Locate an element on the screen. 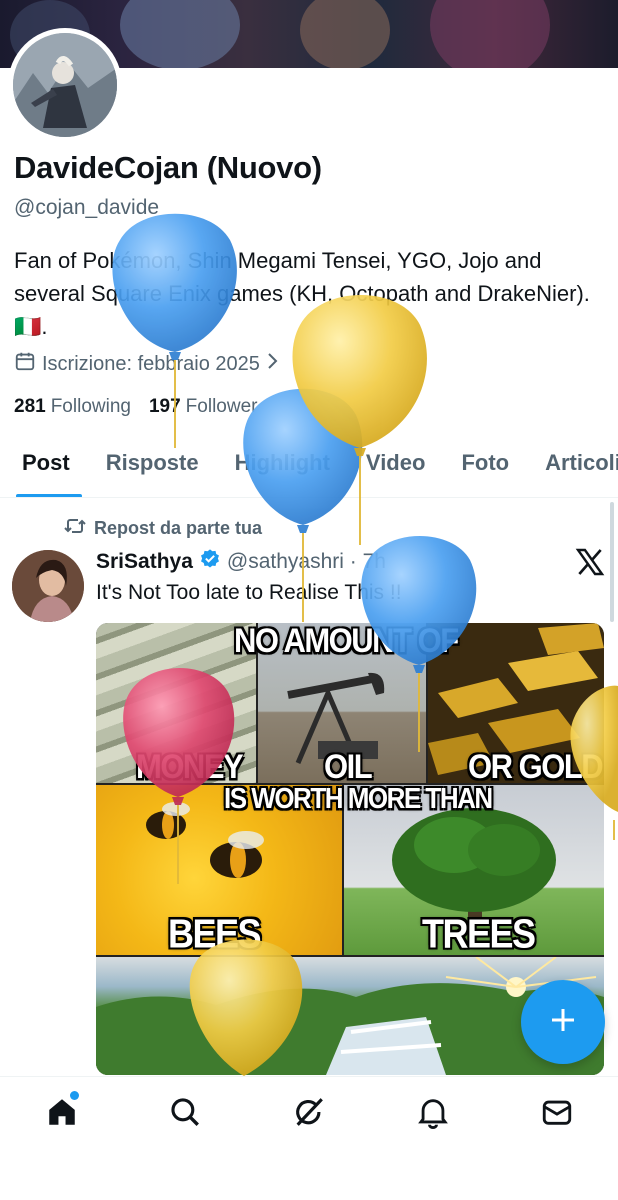 The height and width of the screenshot is (1200, 618). nav-grok is located at coordinates (309, 1112).